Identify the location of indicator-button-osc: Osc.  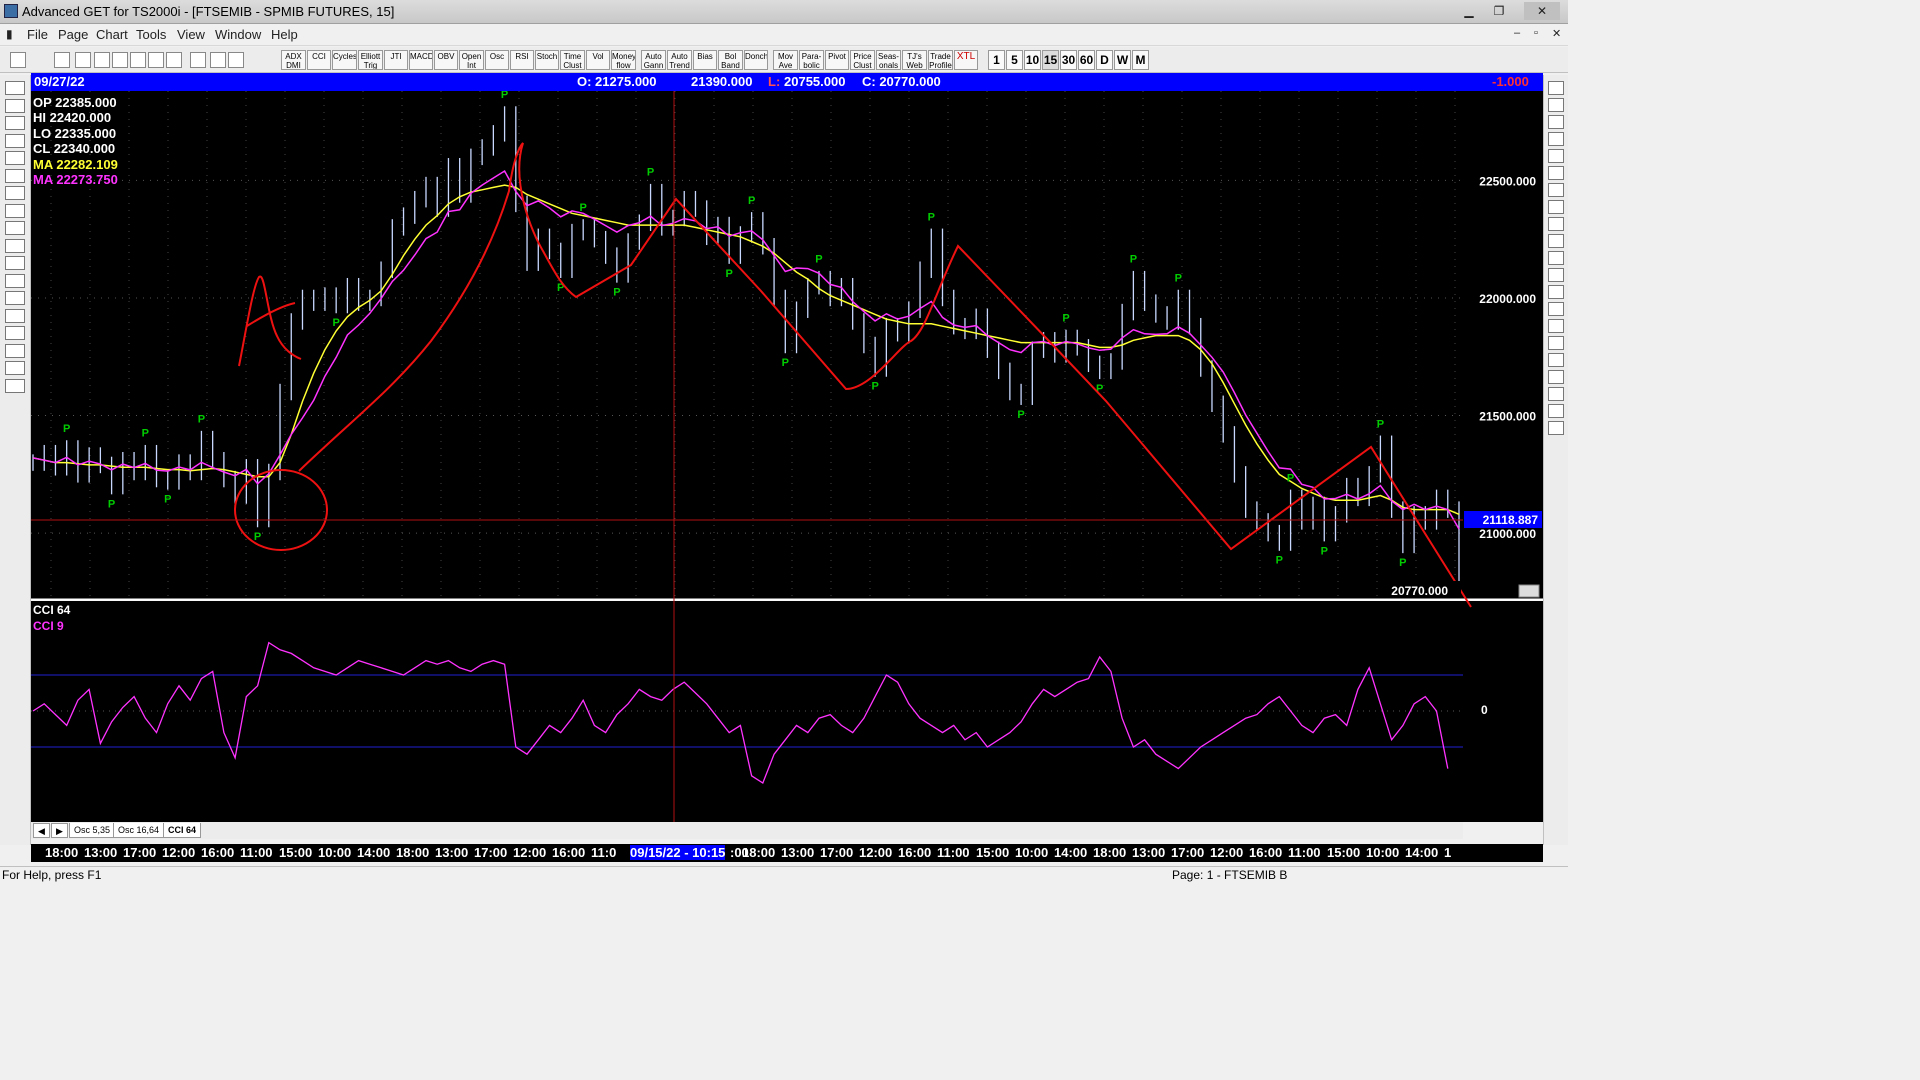
(497, 60).